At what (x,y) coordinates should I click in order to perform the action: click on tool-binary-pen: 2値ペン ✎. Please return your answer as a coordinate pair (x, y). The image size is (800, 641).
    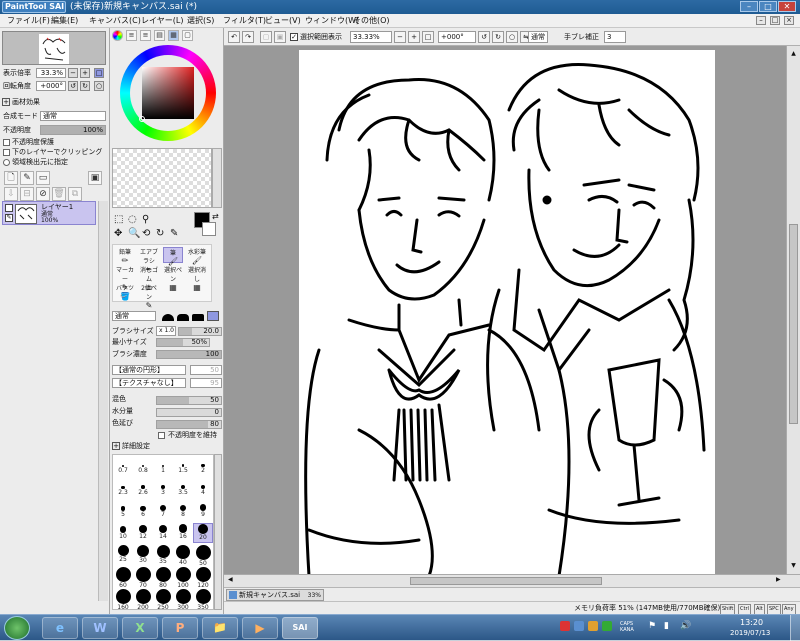
    Looking at the image, I should click on (149, 296).